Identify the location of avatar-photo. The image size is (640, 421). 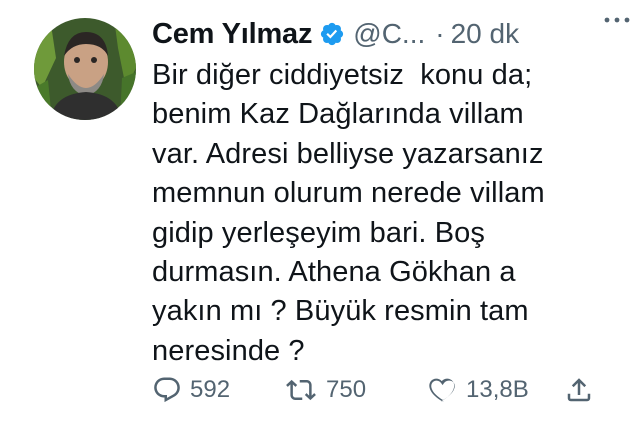
(85, 69).